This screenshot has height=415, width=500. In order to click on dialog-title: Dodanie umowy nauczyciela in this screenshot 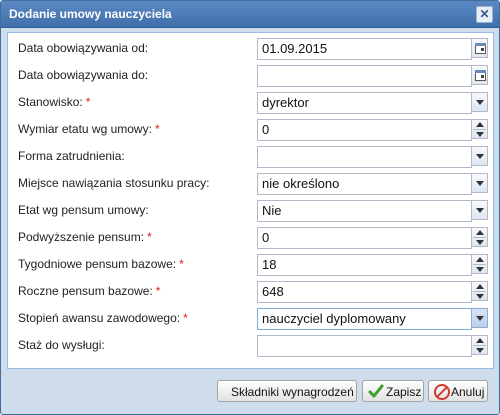, I will do `click(90, 14)`.